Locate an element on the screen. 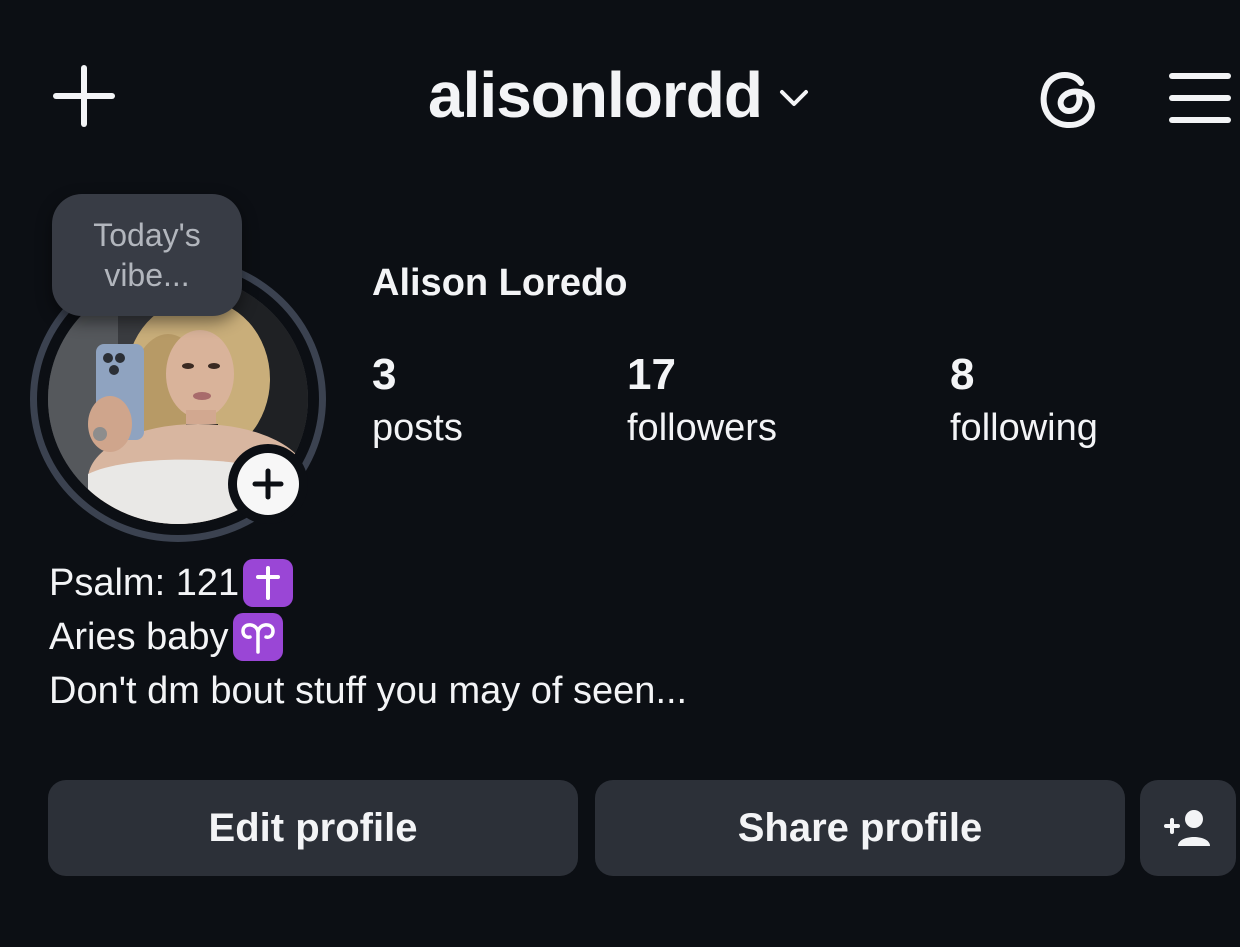 Image resolution: width=1240 pixels, height=947 pixels. discover-people-button is located at coordinates (1188, 828).